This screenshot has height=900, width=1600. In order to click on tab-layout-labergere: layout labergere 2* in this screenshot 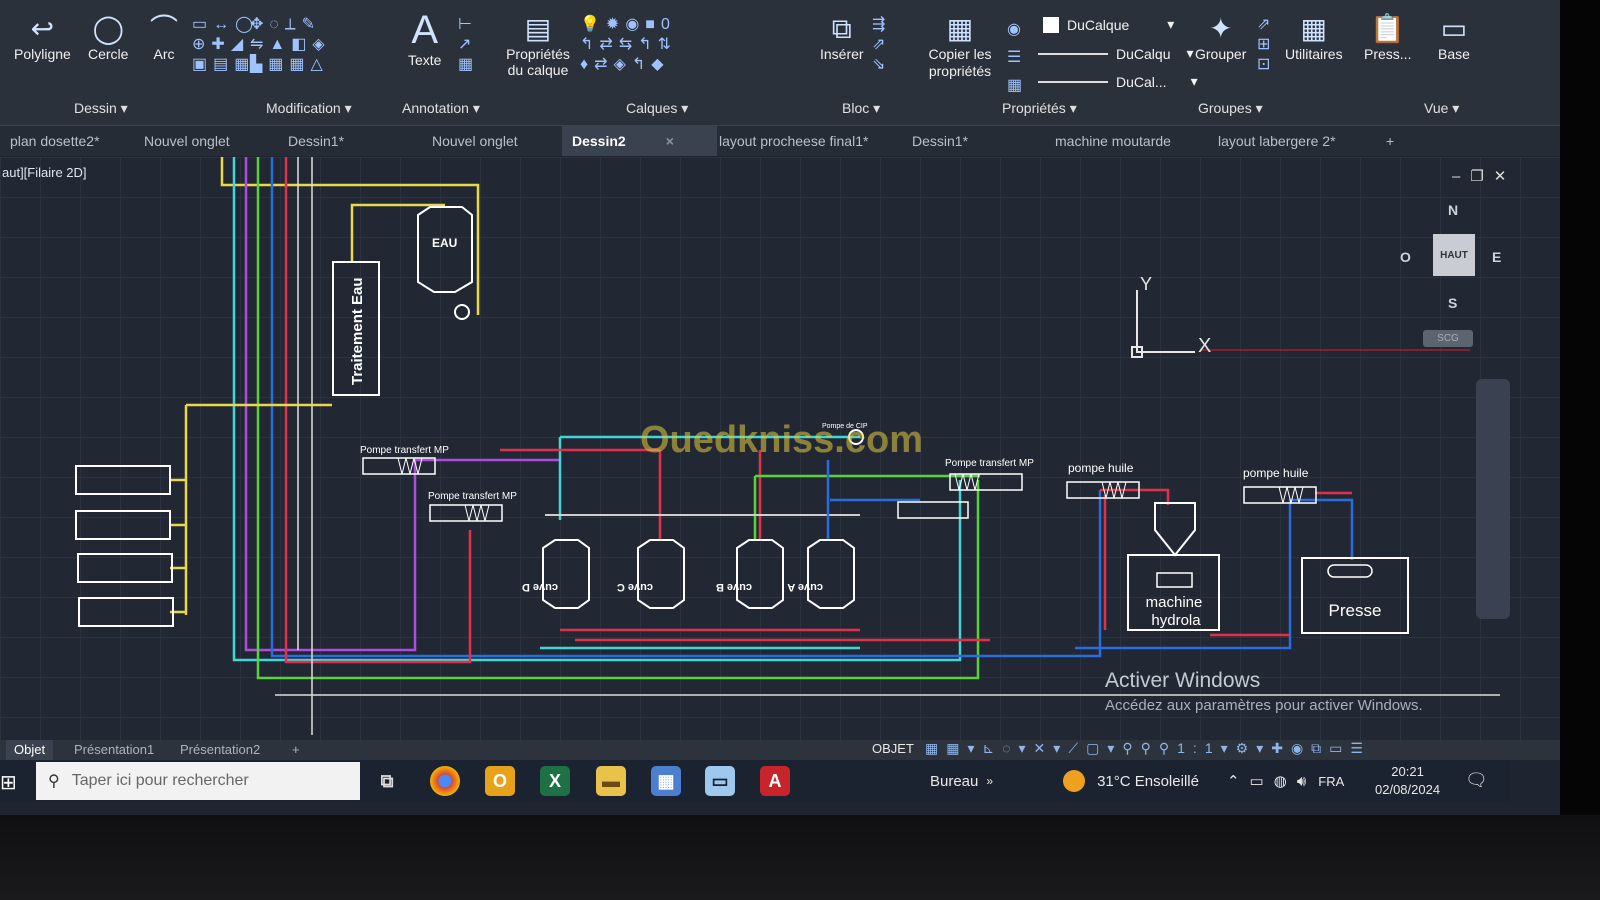, I will do `click(1277, 141)`.